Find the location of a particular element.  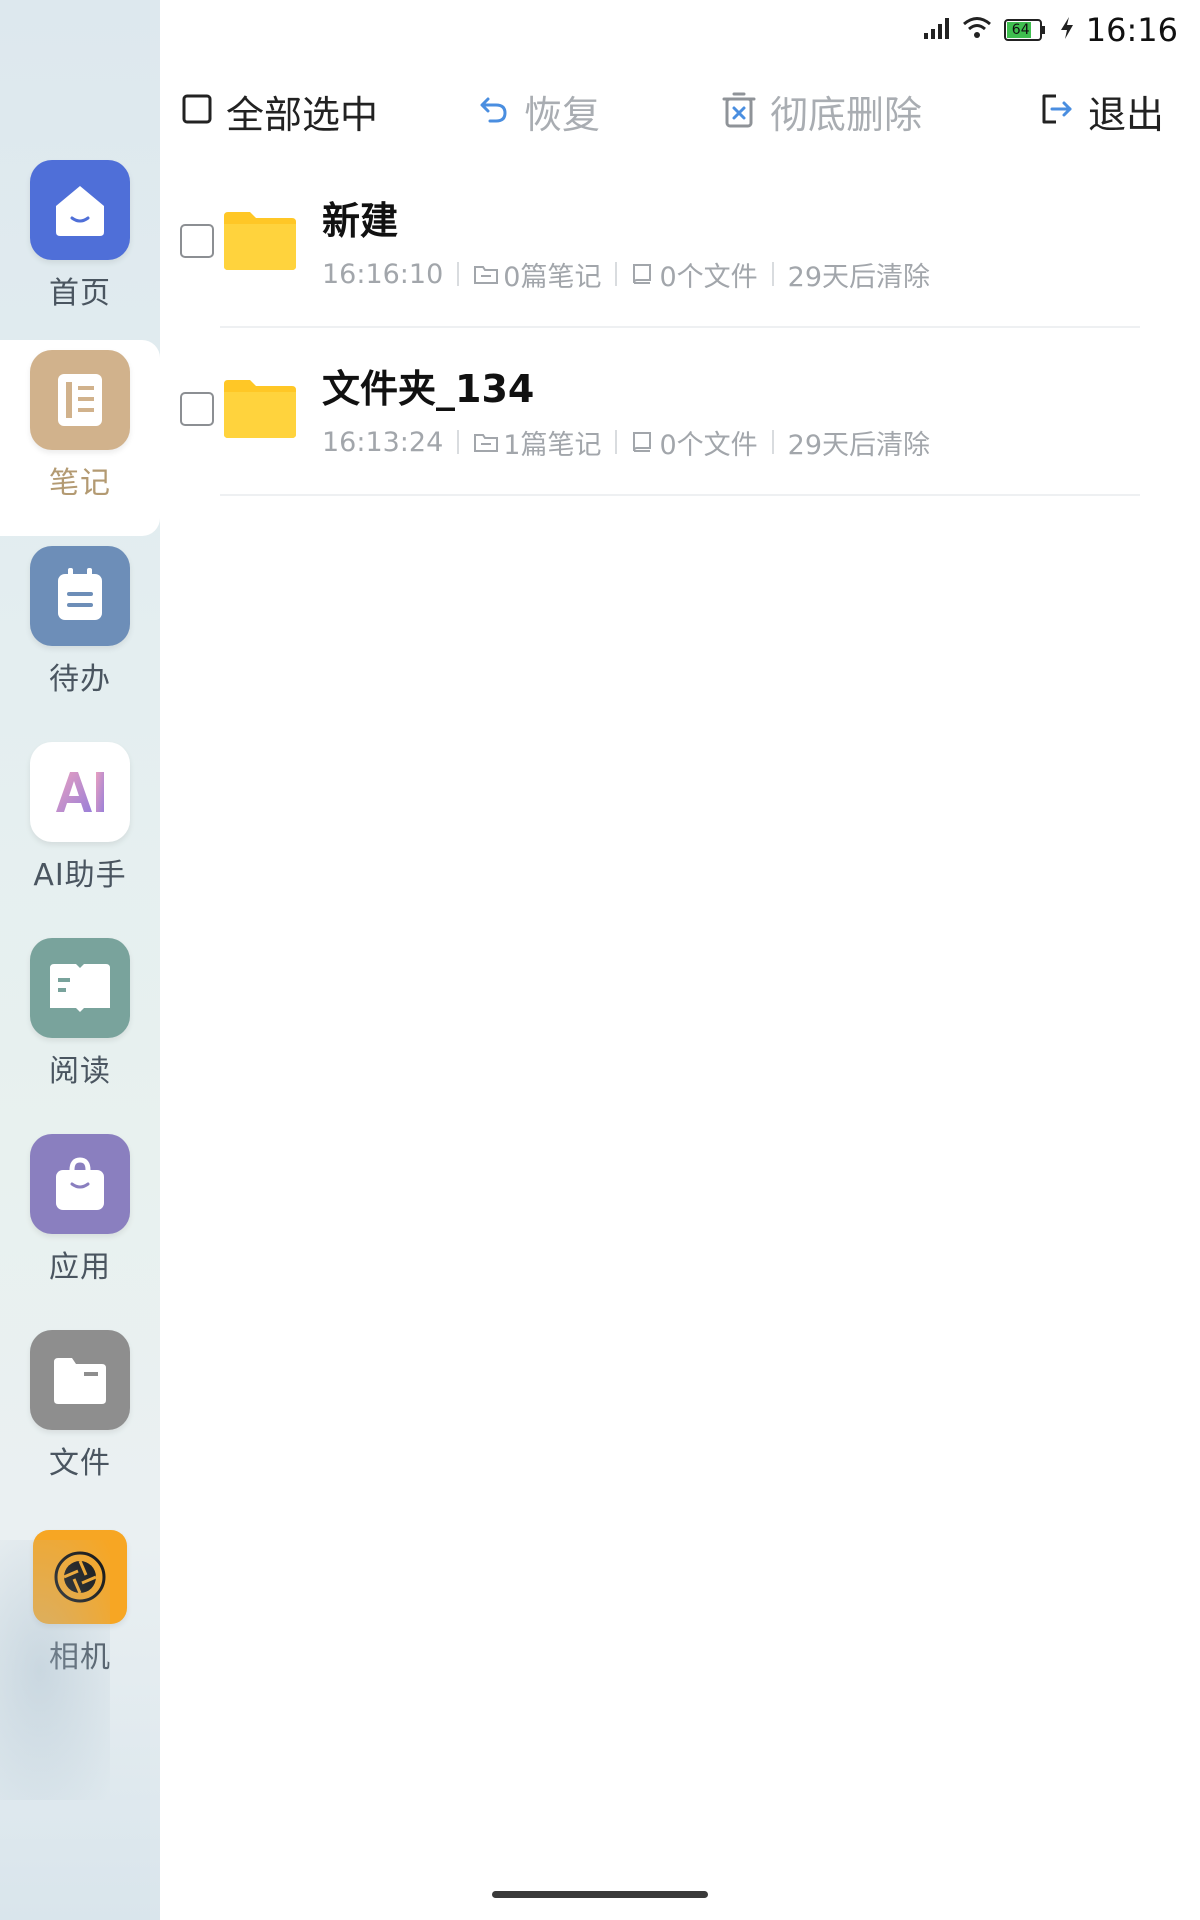

sidebar-item-label: 笔记 is located at coordinates (80, 483).